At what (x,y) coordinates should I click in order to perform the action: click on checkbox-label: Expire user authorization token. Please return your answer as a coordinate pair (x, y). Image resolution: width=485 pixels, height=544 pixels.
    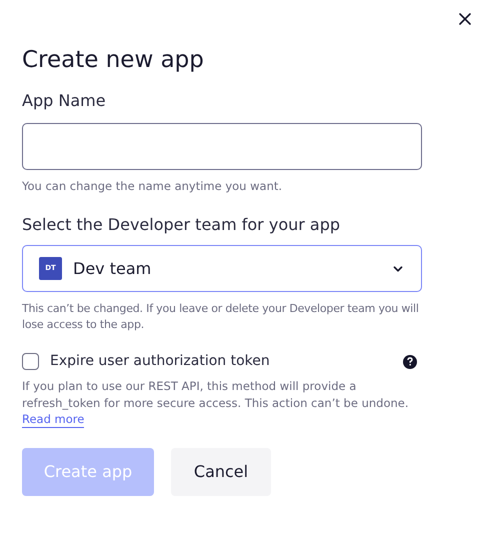
    Looking at the image, I should click on (160, 361).